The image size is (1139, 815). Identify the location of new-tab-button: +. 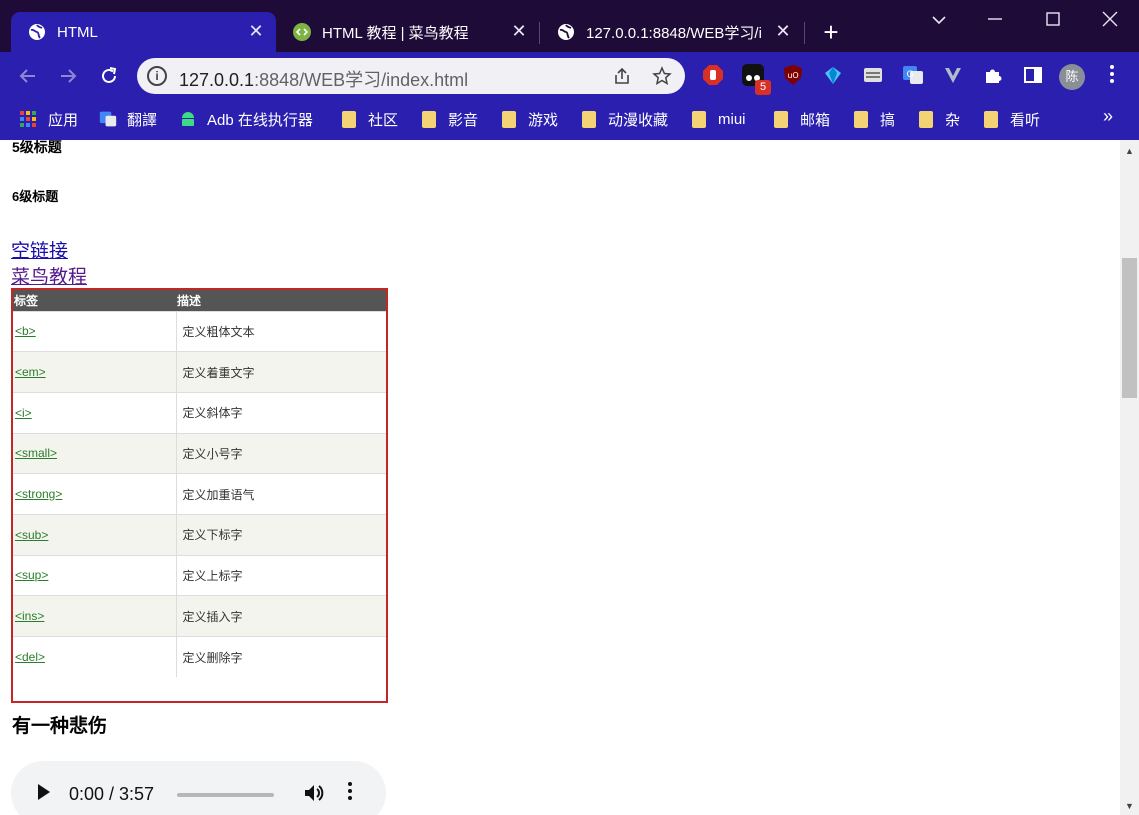
(831, 32).